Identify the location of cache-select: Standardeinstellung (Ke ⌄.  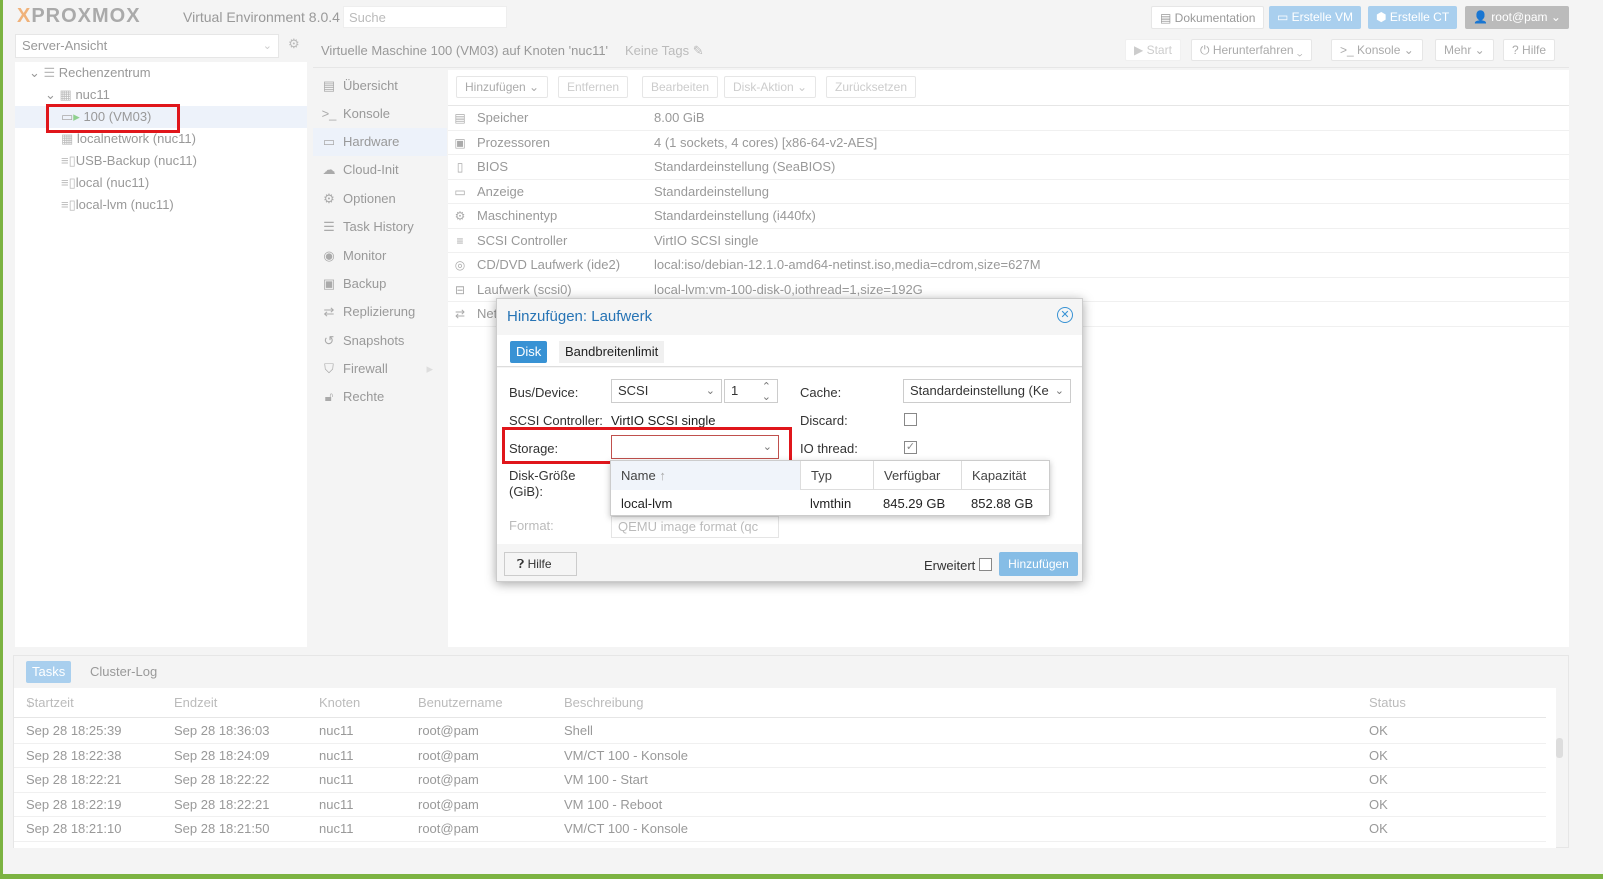
(987, 391).